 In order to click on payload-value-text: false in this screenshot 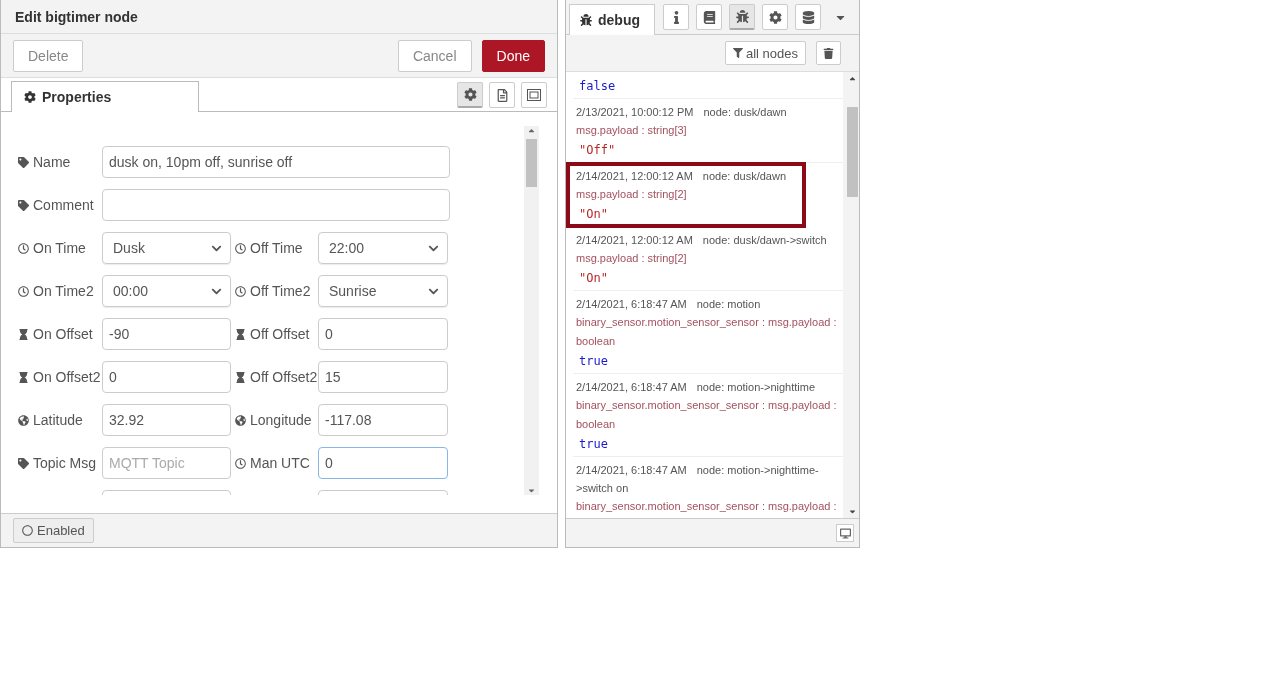, I will do `click(597, 85)`.